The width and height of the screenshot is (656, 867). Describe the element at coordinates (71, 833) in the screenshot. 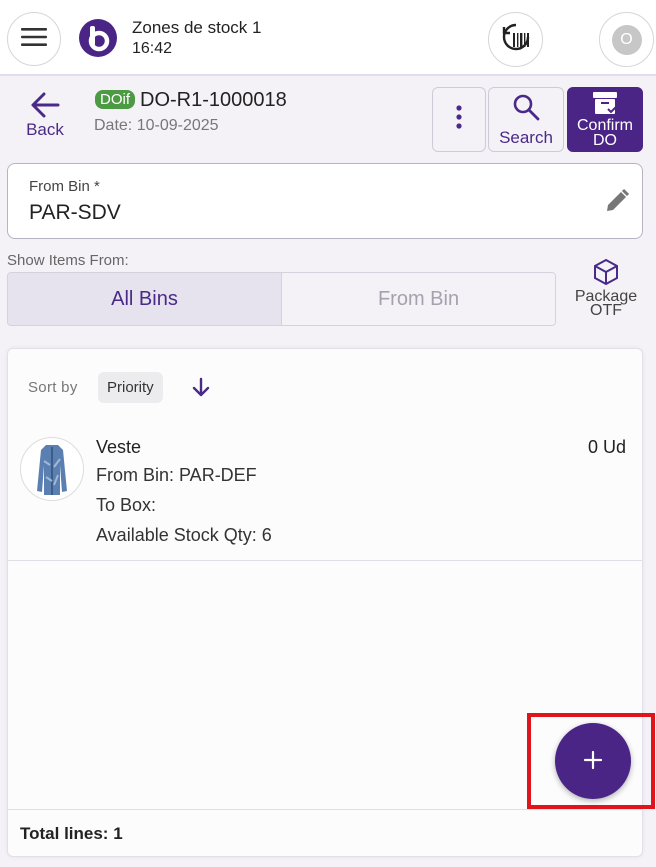

I see `total-lines: Total lines: 1` at that location.